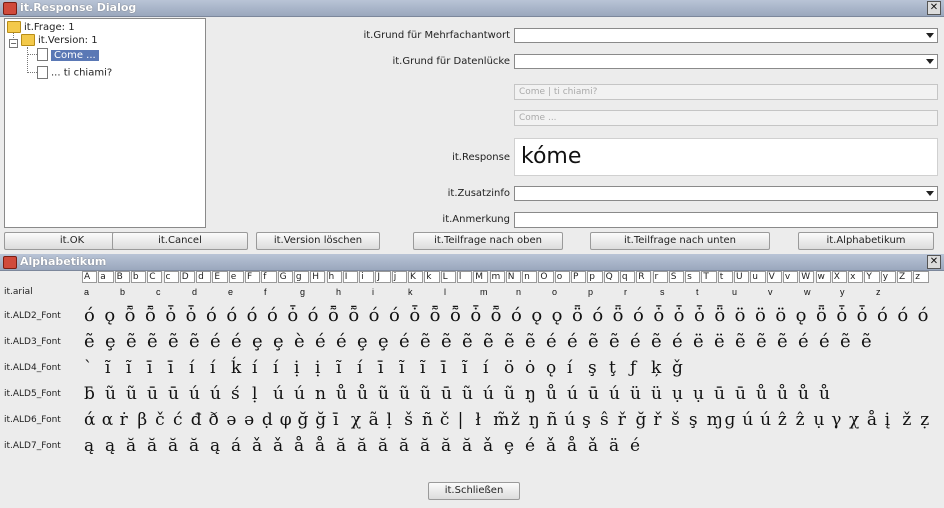 This screenshot has height=508, width=944. I want to click on alphabet-glyph: ž, so click(906, 420).